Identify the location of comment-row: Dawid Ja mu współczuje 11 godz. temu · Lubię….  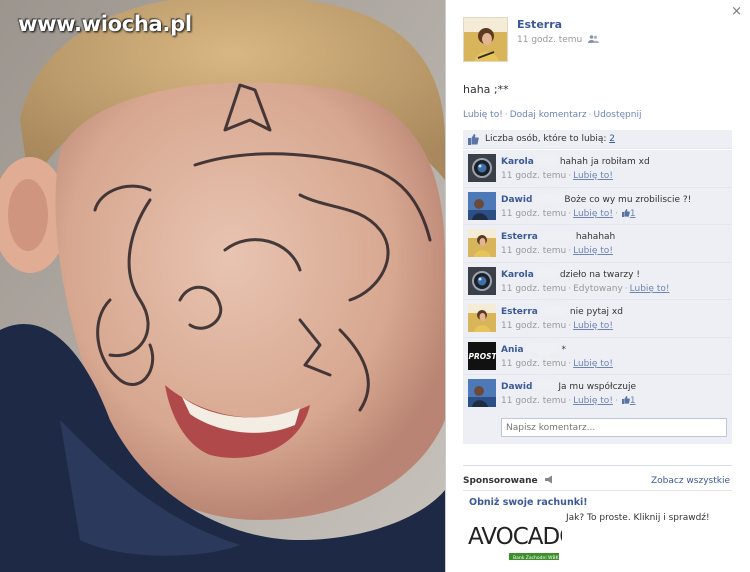
(597, 394).